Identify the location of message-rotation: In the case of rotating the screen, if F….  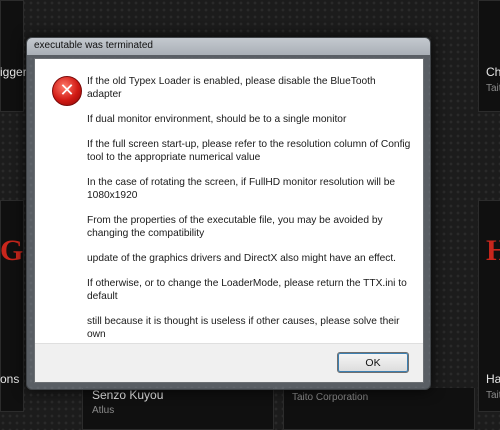
(241, 189).